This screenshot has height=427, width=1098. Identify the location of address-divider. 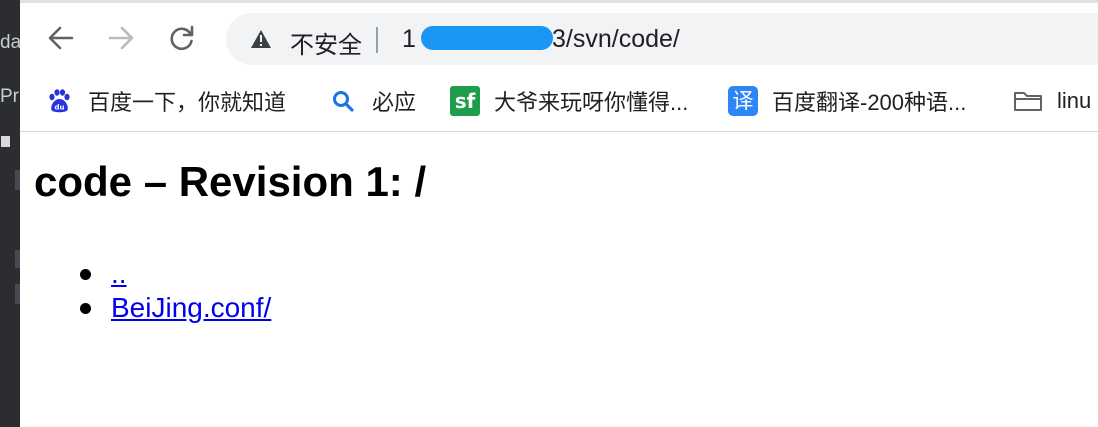
(377, 40).